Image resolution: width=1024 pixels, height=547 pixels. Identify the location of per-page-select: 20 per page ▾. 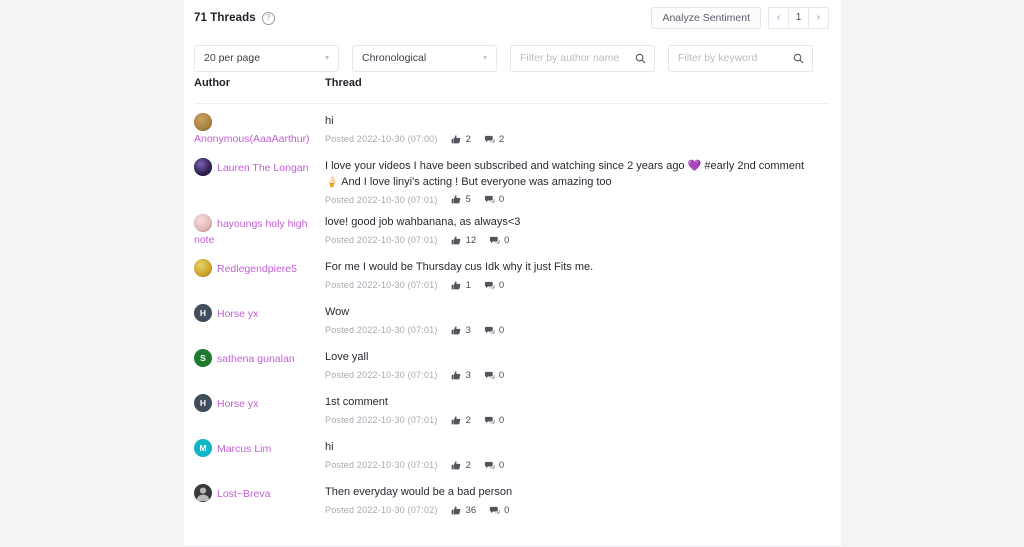
(266, 58).